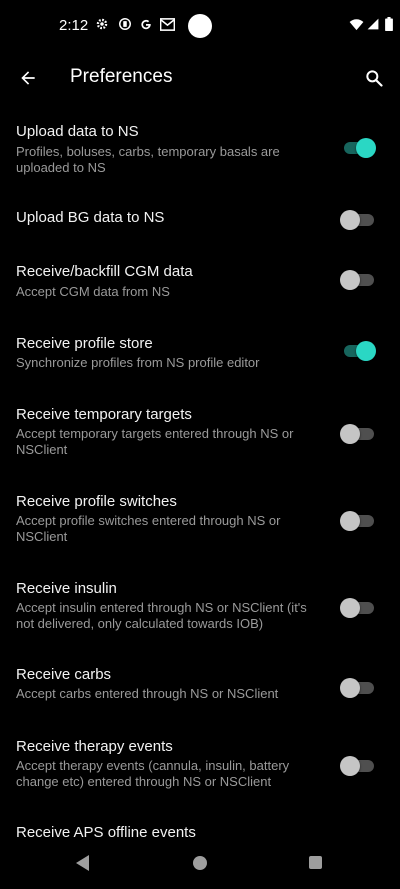  Describe the element at coordinates (82, 863) in the screenshot. I see `nav-back-icon` at that location.